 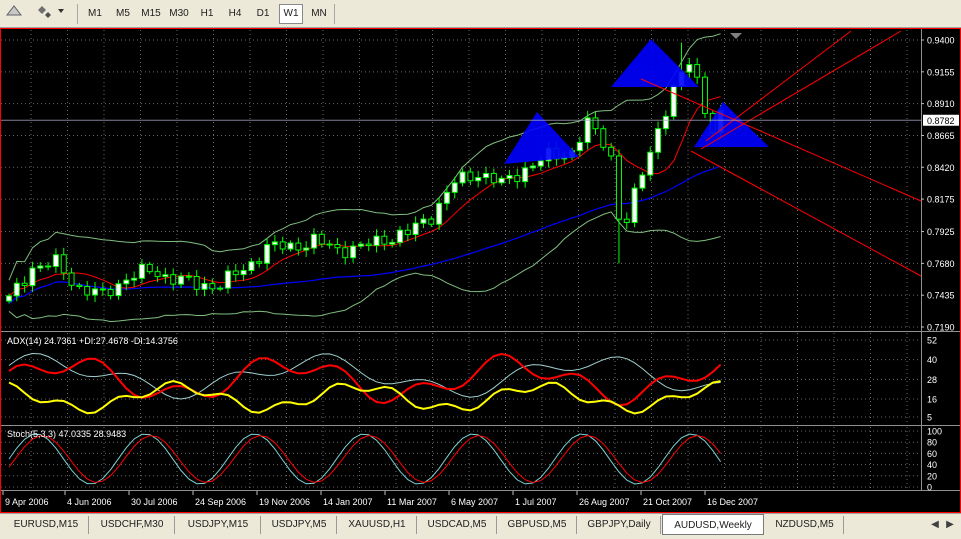 What do you see at coordinates (932, 380) in the screenshot?
I see `adx-level-label: 28` at bounding box center [932, 380].